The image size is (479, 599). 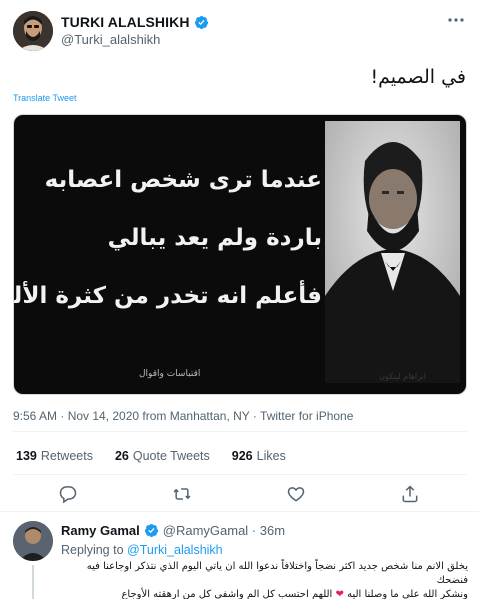 I want to click on replying-to: Replying to @Turki_alalshikh, so click(x=142, y=550).